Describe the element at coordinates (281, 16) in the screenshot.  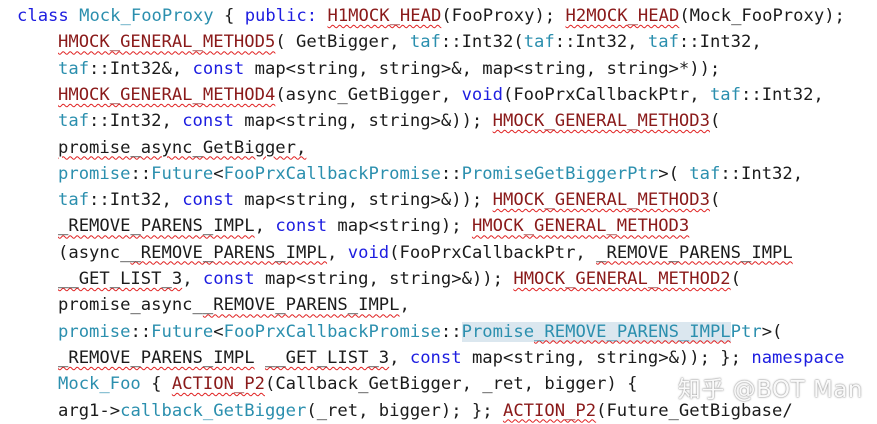
I see `code-token: public:` at that location.